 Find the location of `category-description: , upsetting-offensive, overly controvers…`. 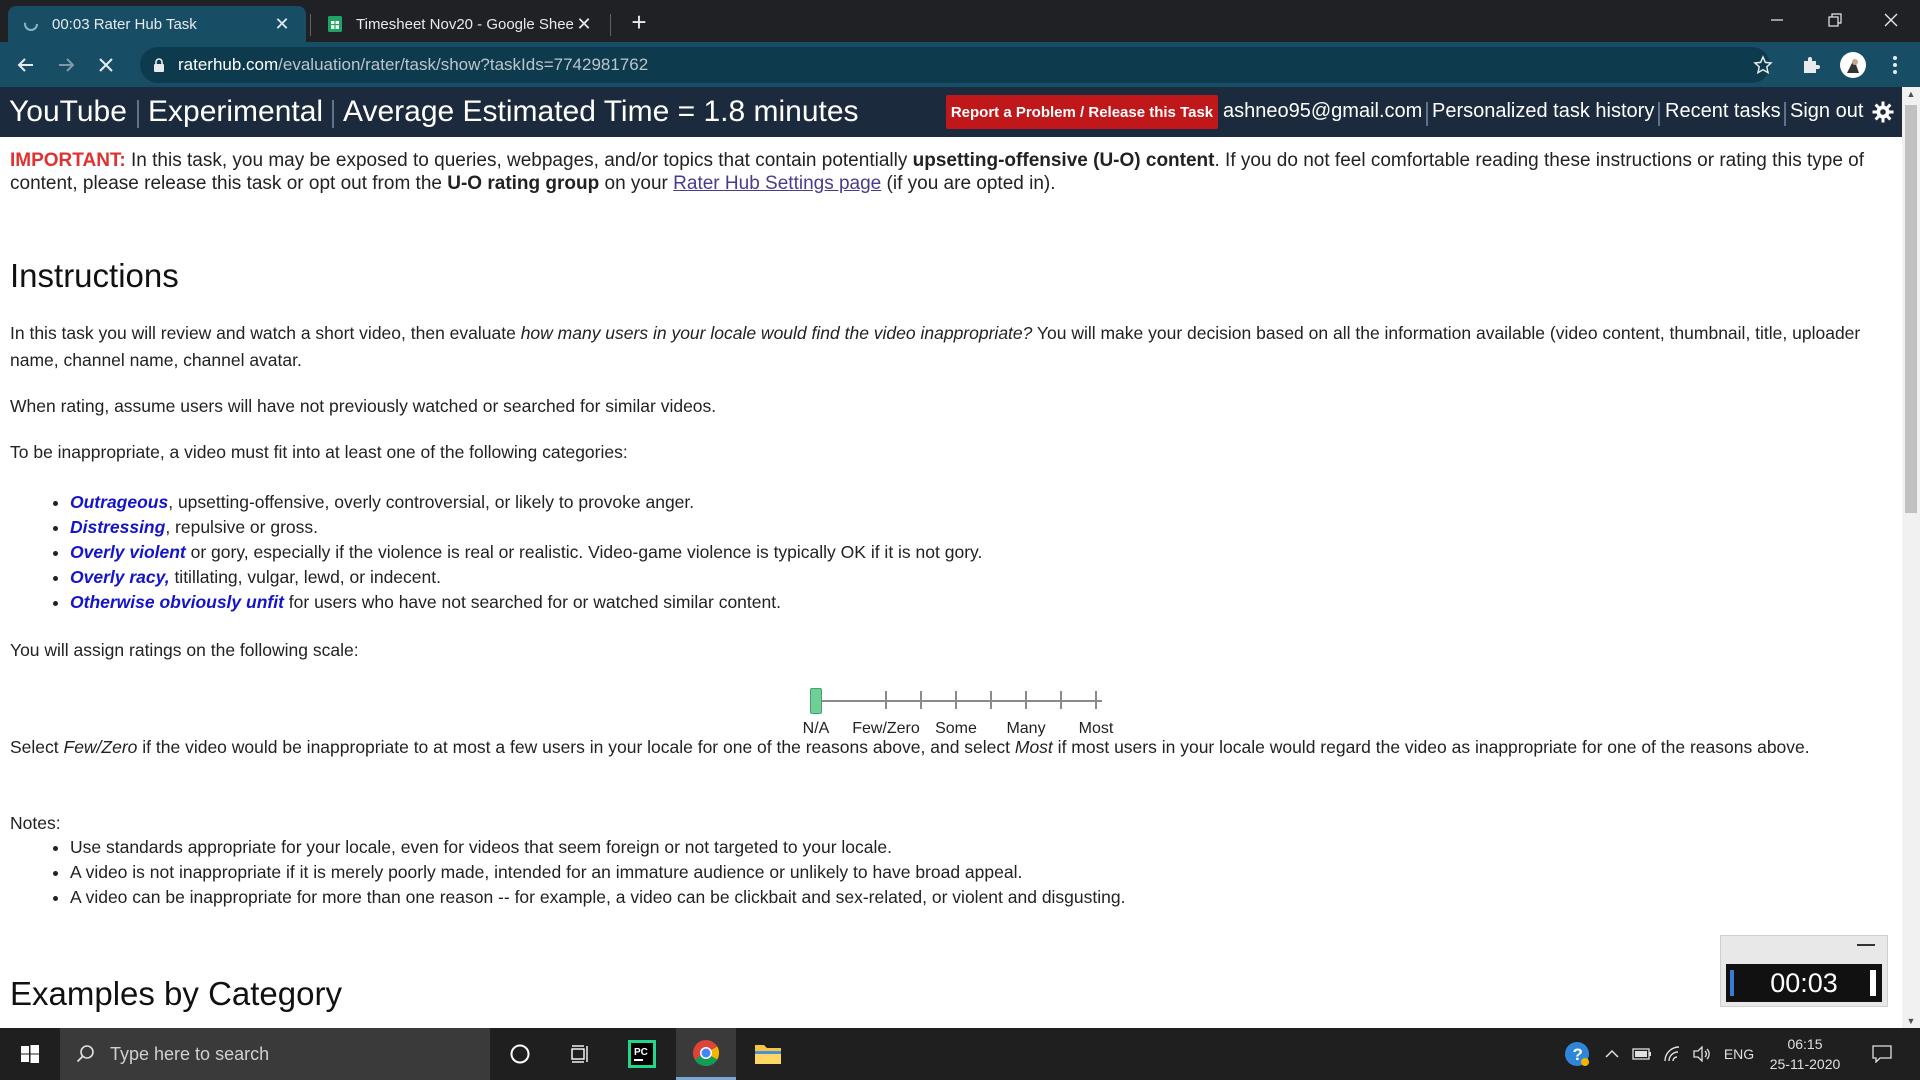

category-description: , upsetting-offensive, overly controvers… is located at coordinates (431, 502).